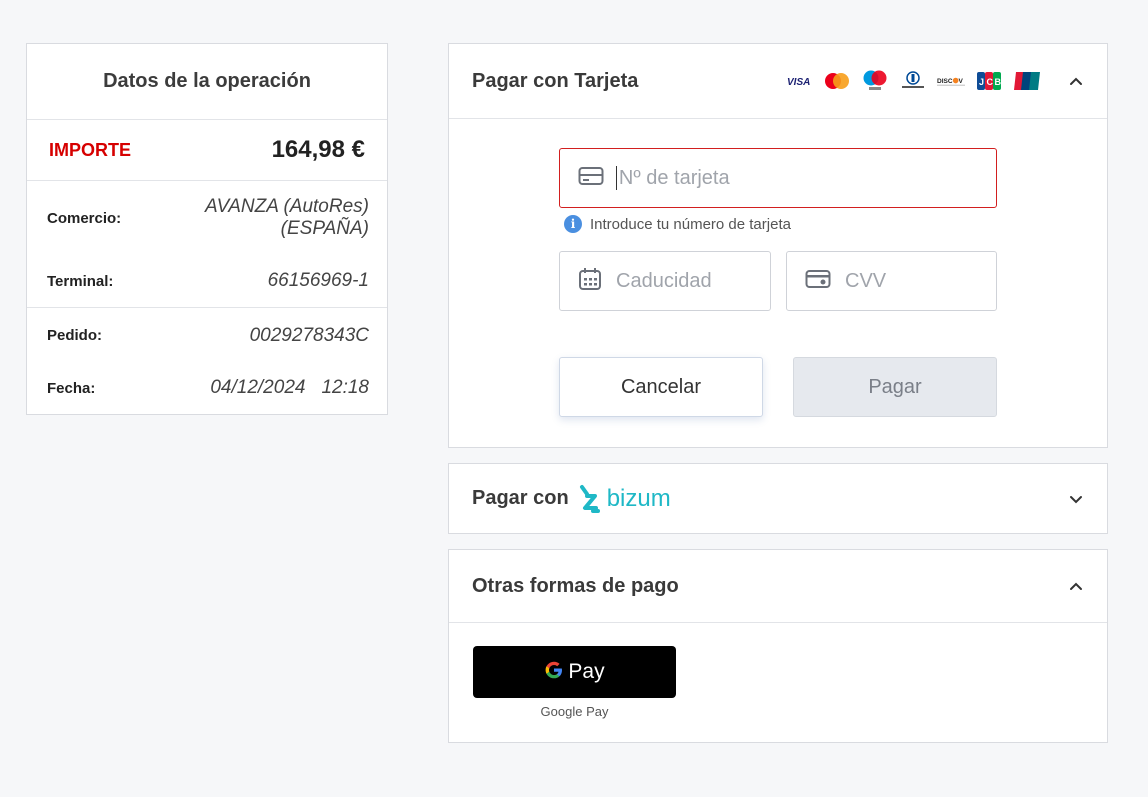 This screenshot has height=797, width=1148. I want to click on svg-text: B, so click(998, 82).